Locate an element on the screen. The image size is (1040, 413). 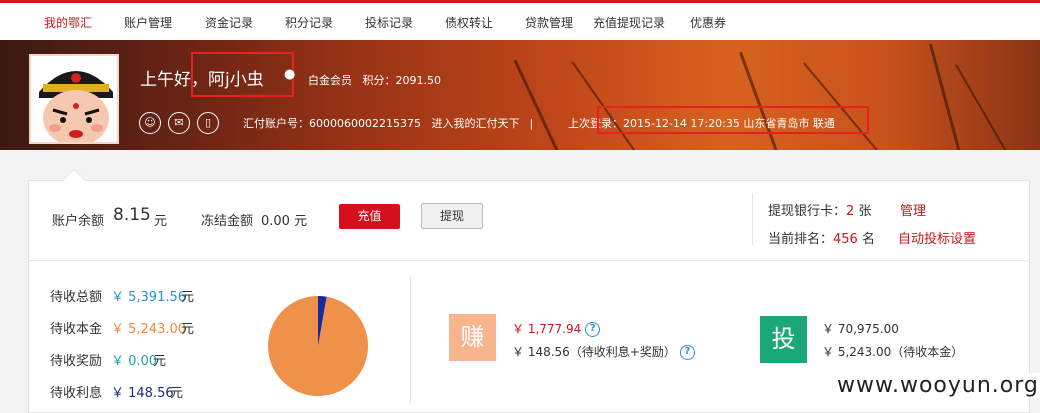
watermark: www.wooyun.org is located at coordinates (936, 385).